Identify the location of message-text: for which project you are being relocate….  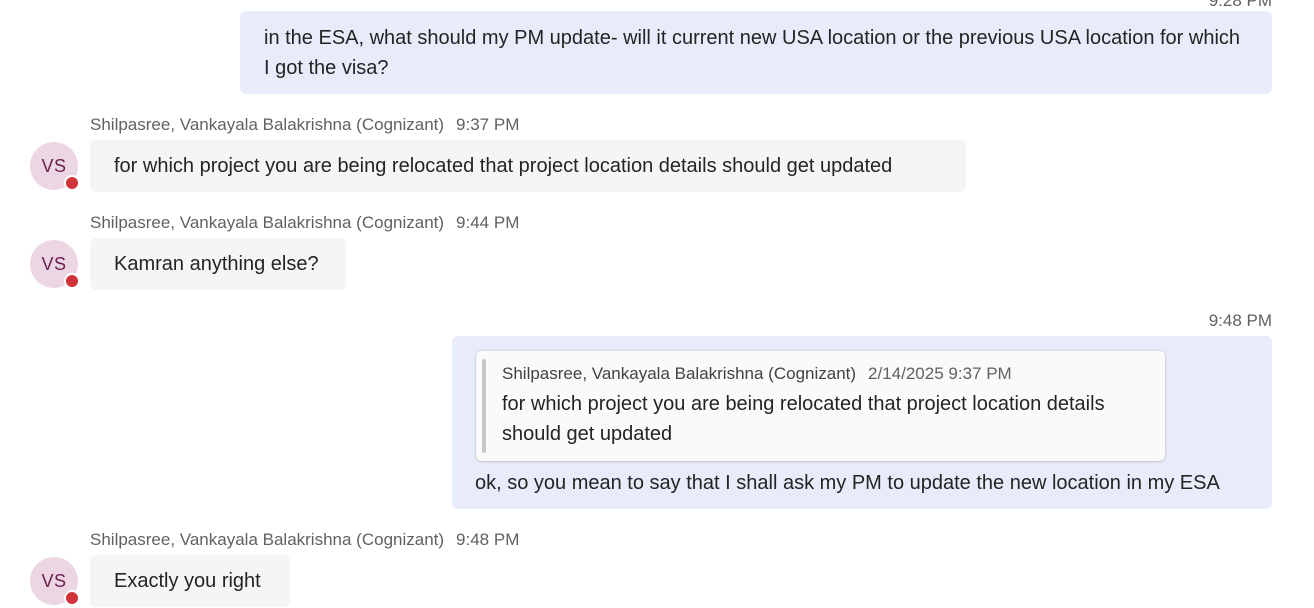
(503, 166).